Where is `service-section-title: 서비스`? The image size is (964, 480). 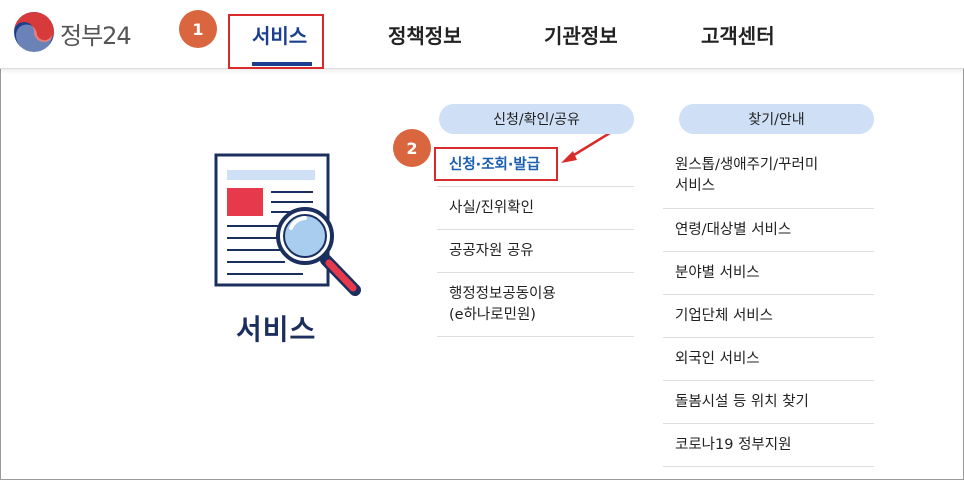
service-section-title: 서비스 is located at coordinates (276, 329).